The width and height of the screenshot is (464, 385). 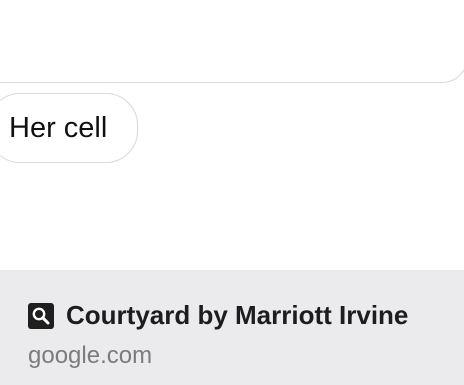 I want to click on link-preview-title: Courtyard by Marriott Irvine, so click(x=237, y=315).